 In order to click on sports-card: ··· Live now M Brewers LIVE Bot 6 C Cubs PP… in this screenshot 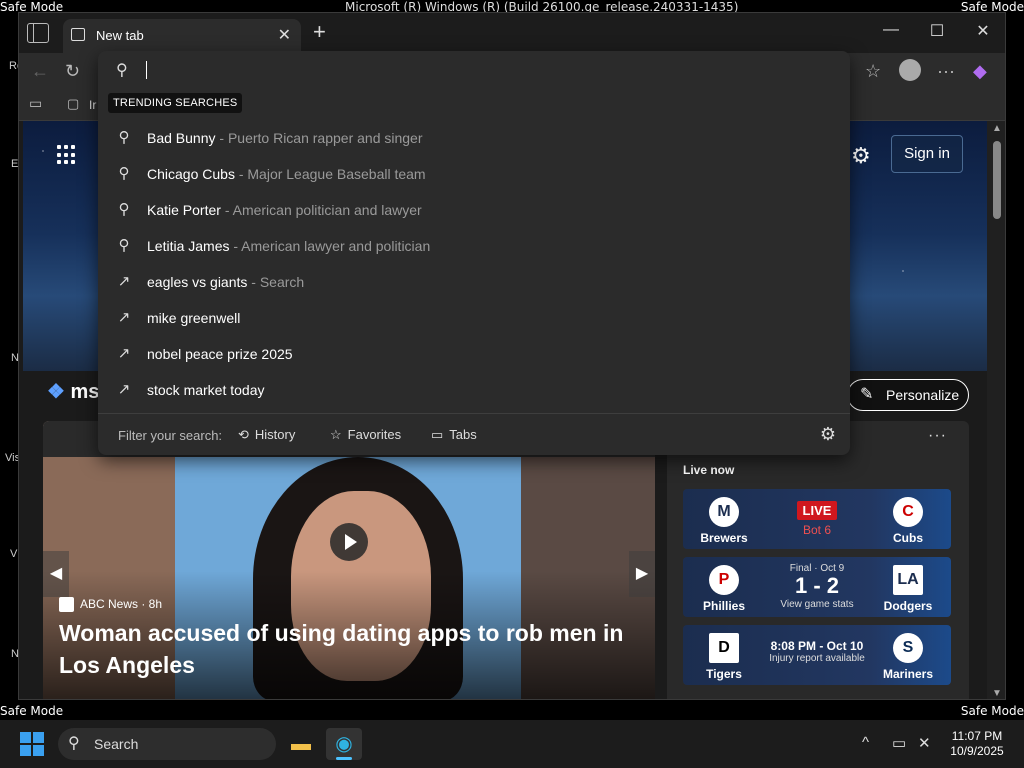, I will do `click(818, 560)`.